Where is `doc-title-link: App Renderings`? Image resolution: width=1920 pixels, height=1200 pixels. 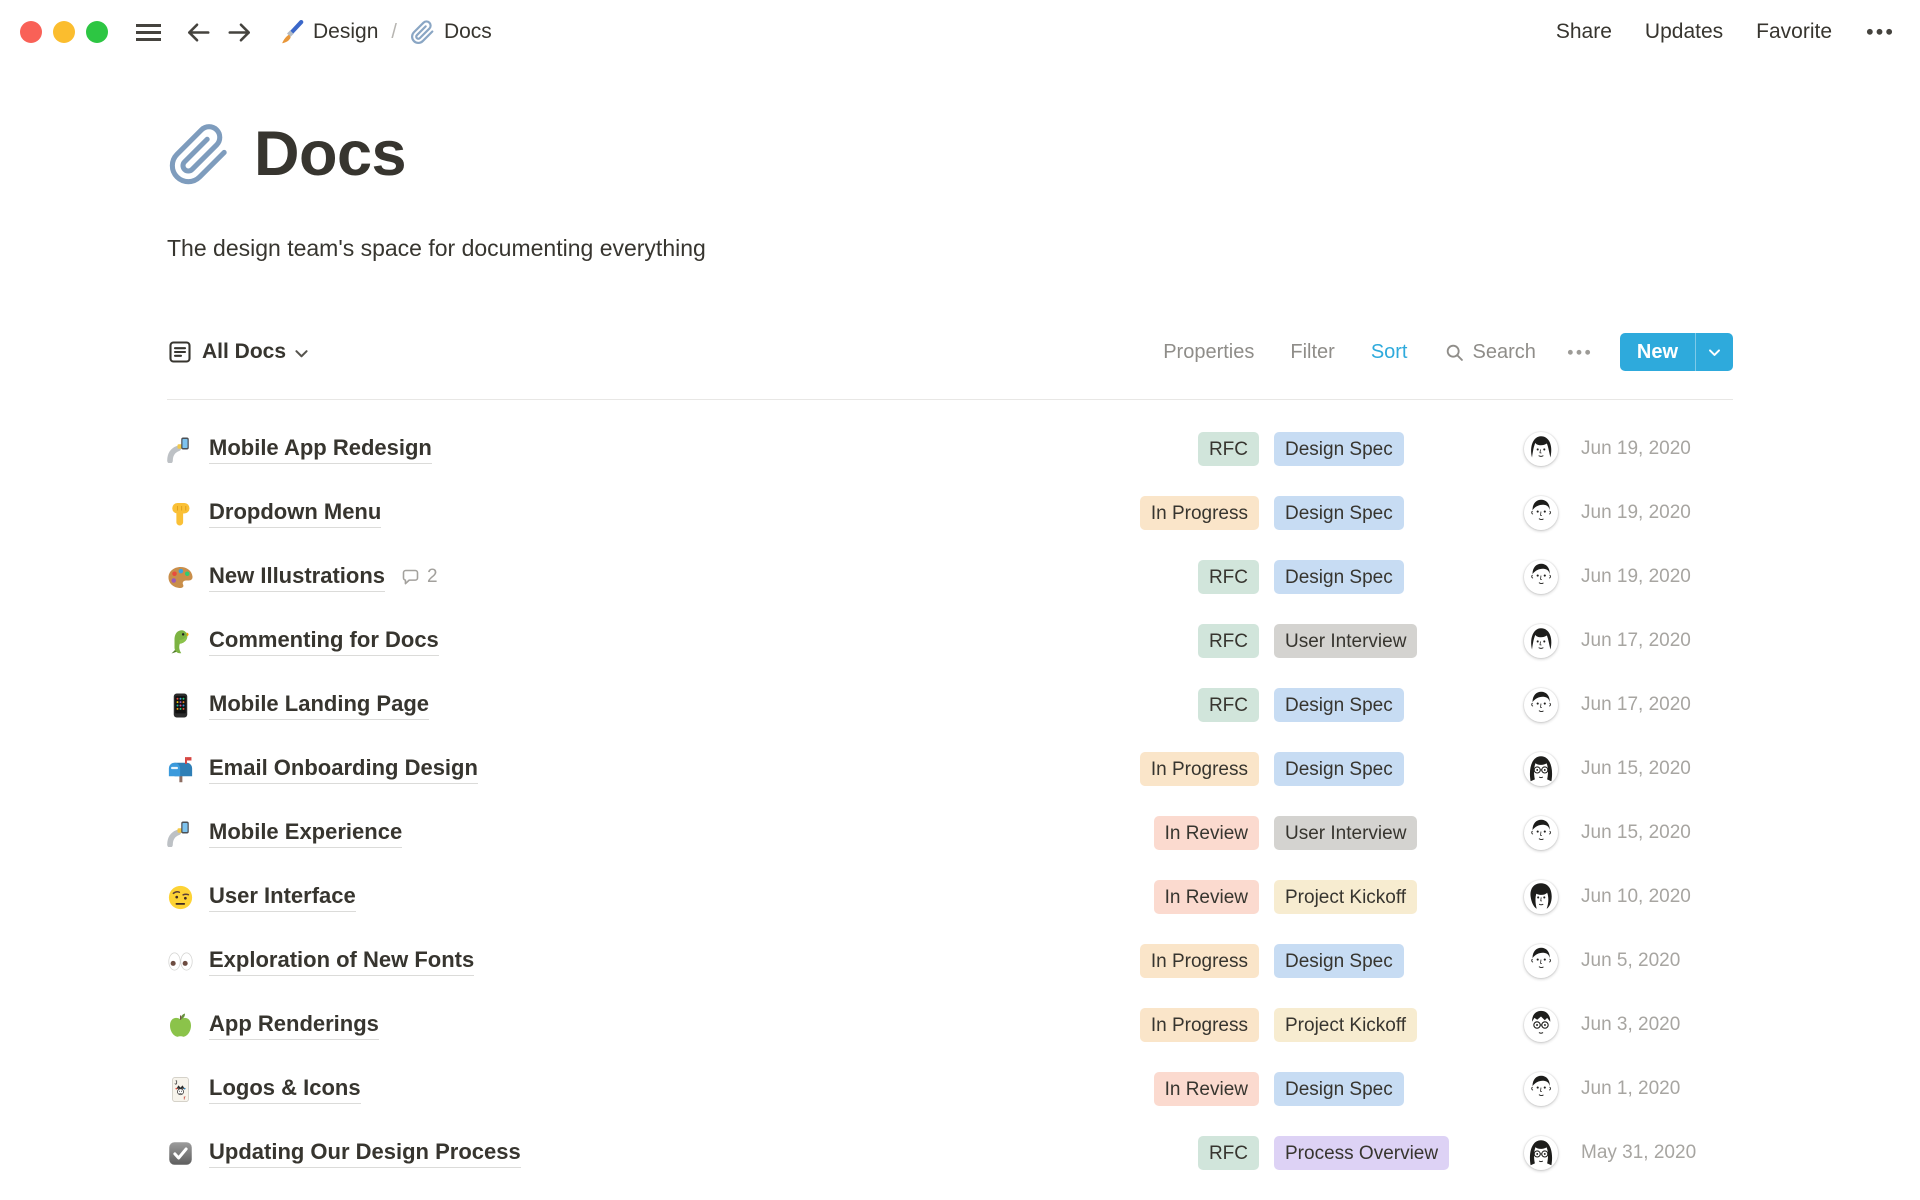
doc-title-link: App Renderings is located at coordinates (294, 1025).